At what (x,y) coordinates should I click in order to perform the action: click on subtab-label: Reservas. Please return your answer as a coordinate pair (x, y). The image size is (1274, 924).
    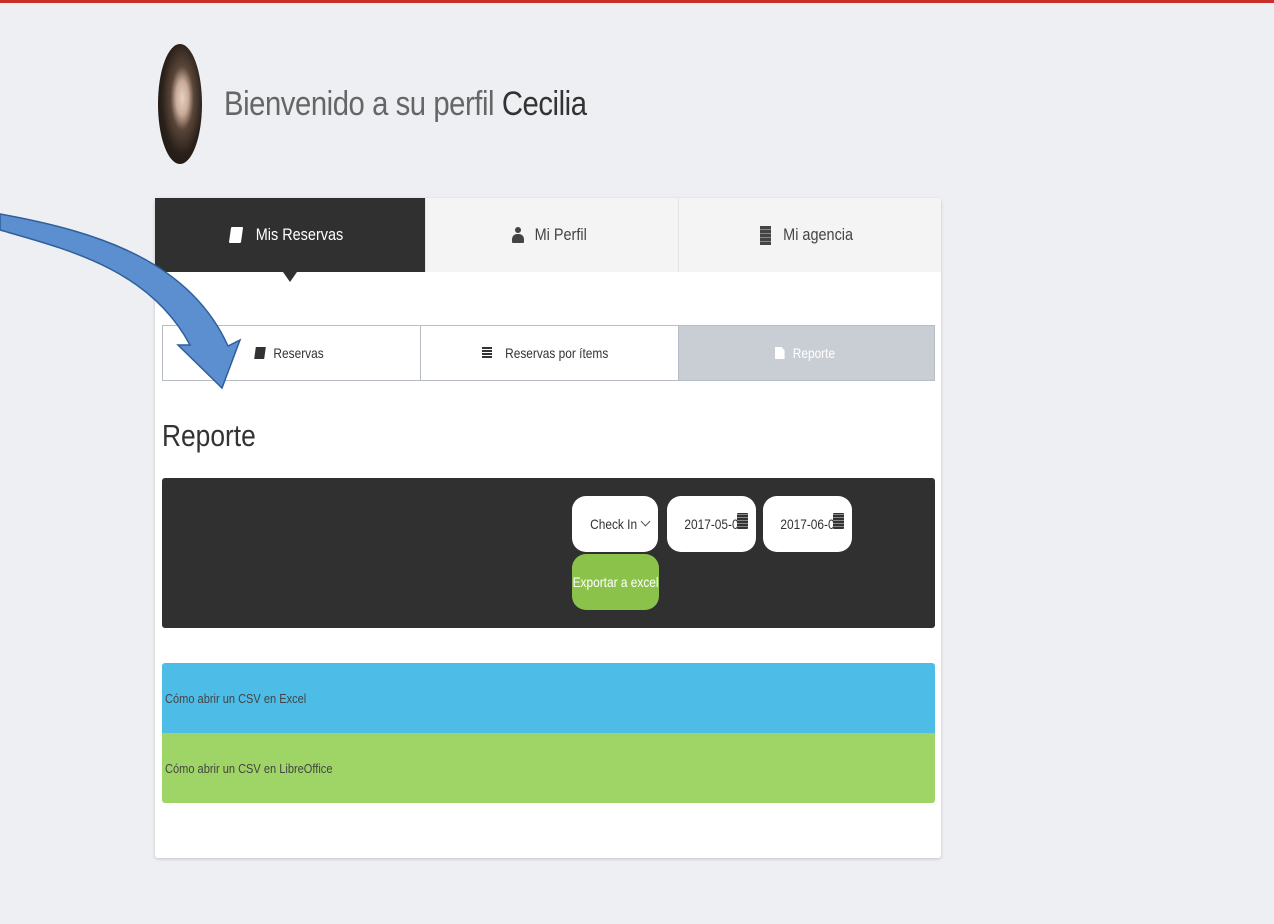
    Looking at the image, I should click on (298, 353).